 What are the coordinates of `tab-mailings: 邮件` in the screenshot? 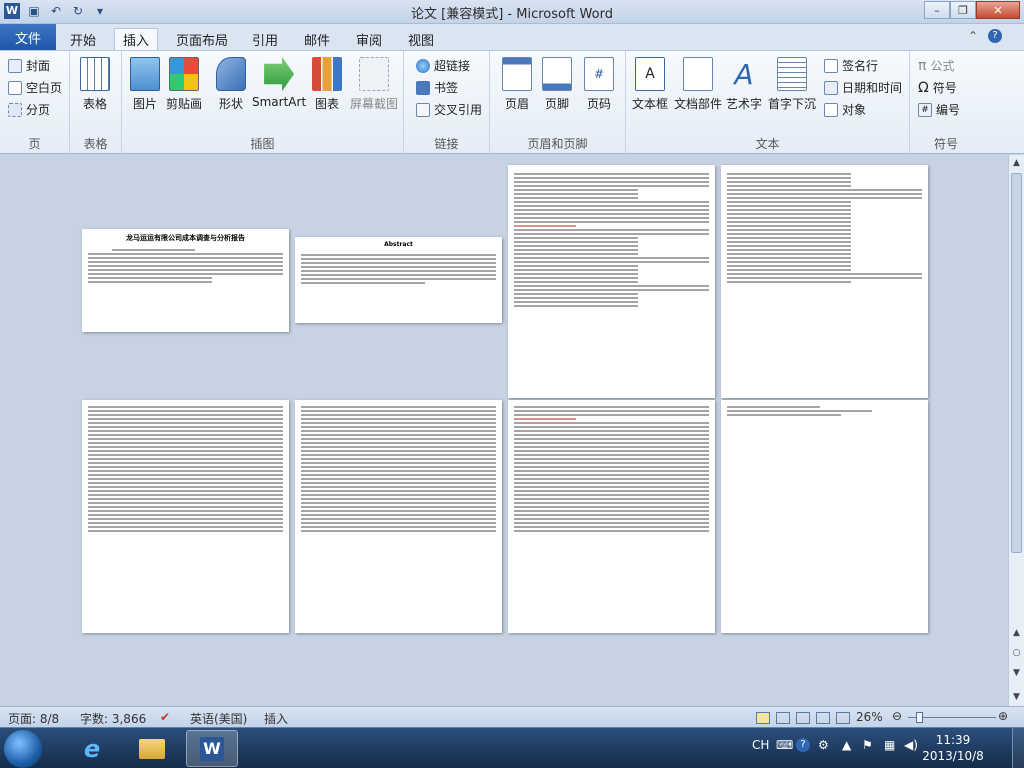 It's located at (317, 39).